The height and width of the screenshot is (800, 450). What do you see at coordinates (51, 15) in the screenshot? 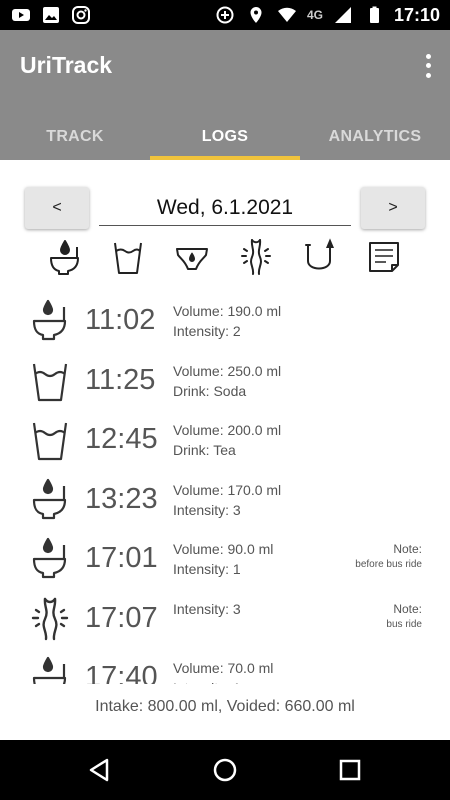
I see `image-icon` at bounding box center [51, 15].